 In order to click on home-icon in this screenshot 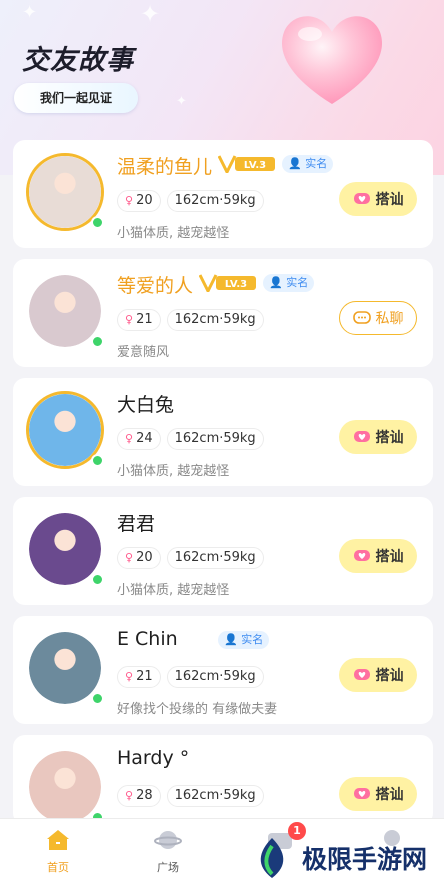, I will do `click(58, 840)`.